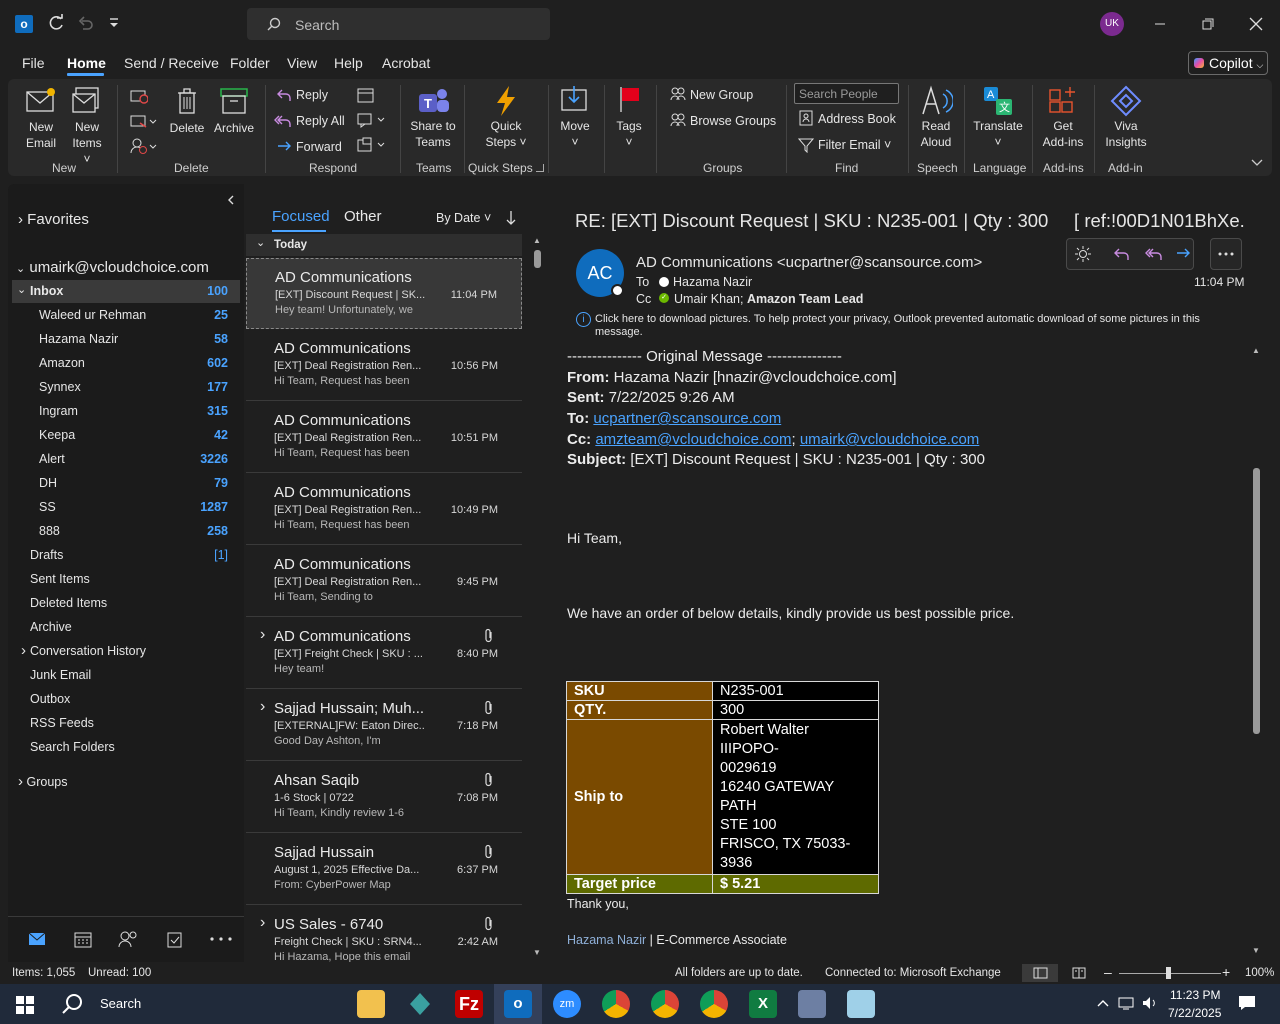 This screenshot has width=1280, height=1024. I want to click on network-icon, so click(1126, 1003).